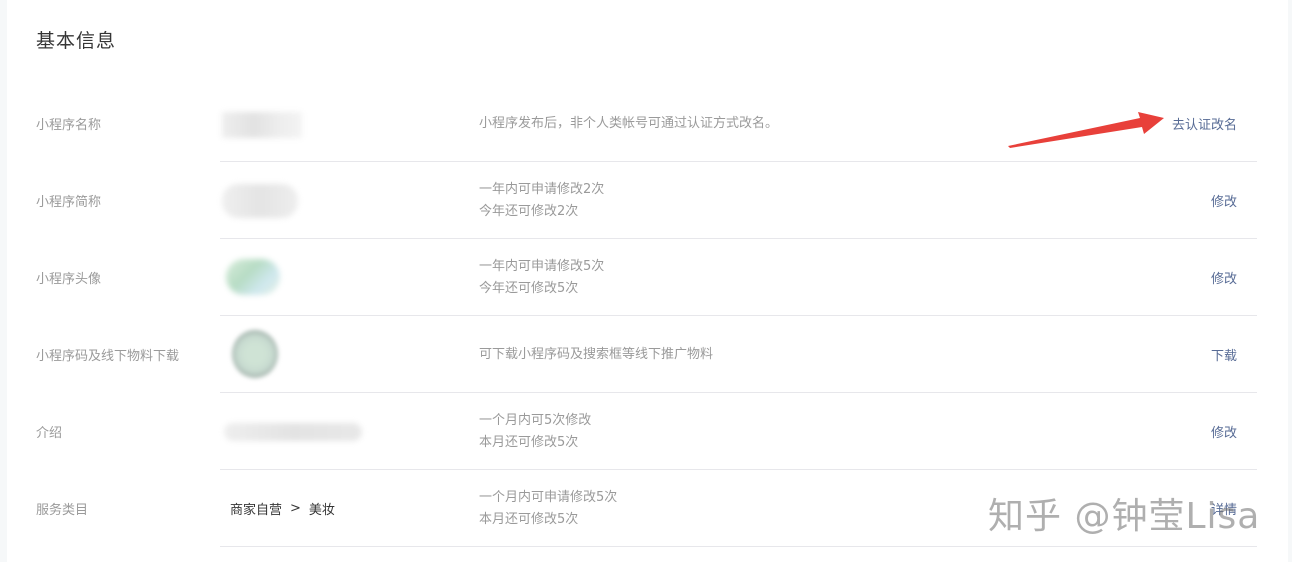 This screenshot has width=1292, height=562. What do you see at coordinates (321, 510) in the screenshot?
I see `category-secondary: 美妆` at bounding box center [321, 510].